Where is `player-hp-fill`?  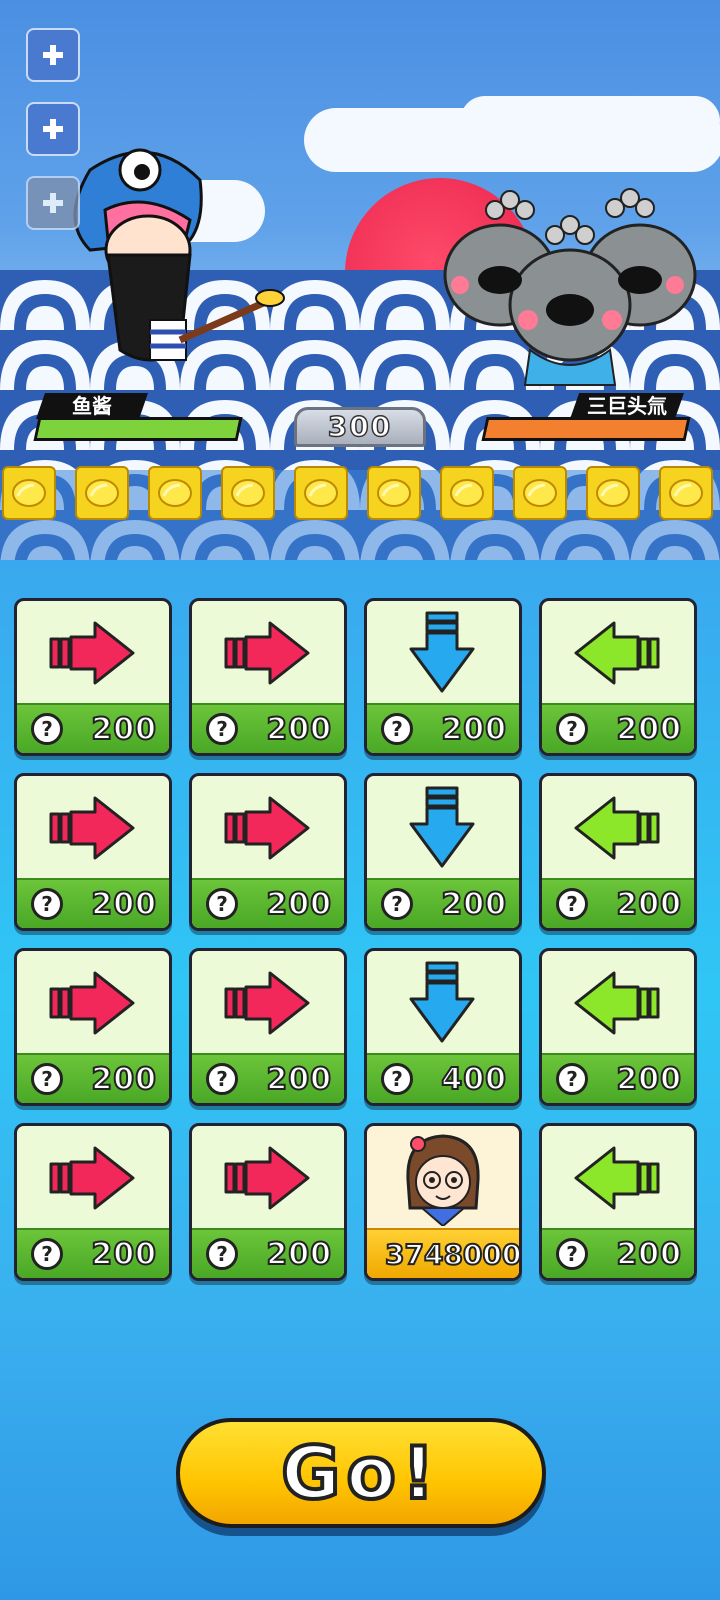 player-hp-fill is located at coordinates (138, 429).